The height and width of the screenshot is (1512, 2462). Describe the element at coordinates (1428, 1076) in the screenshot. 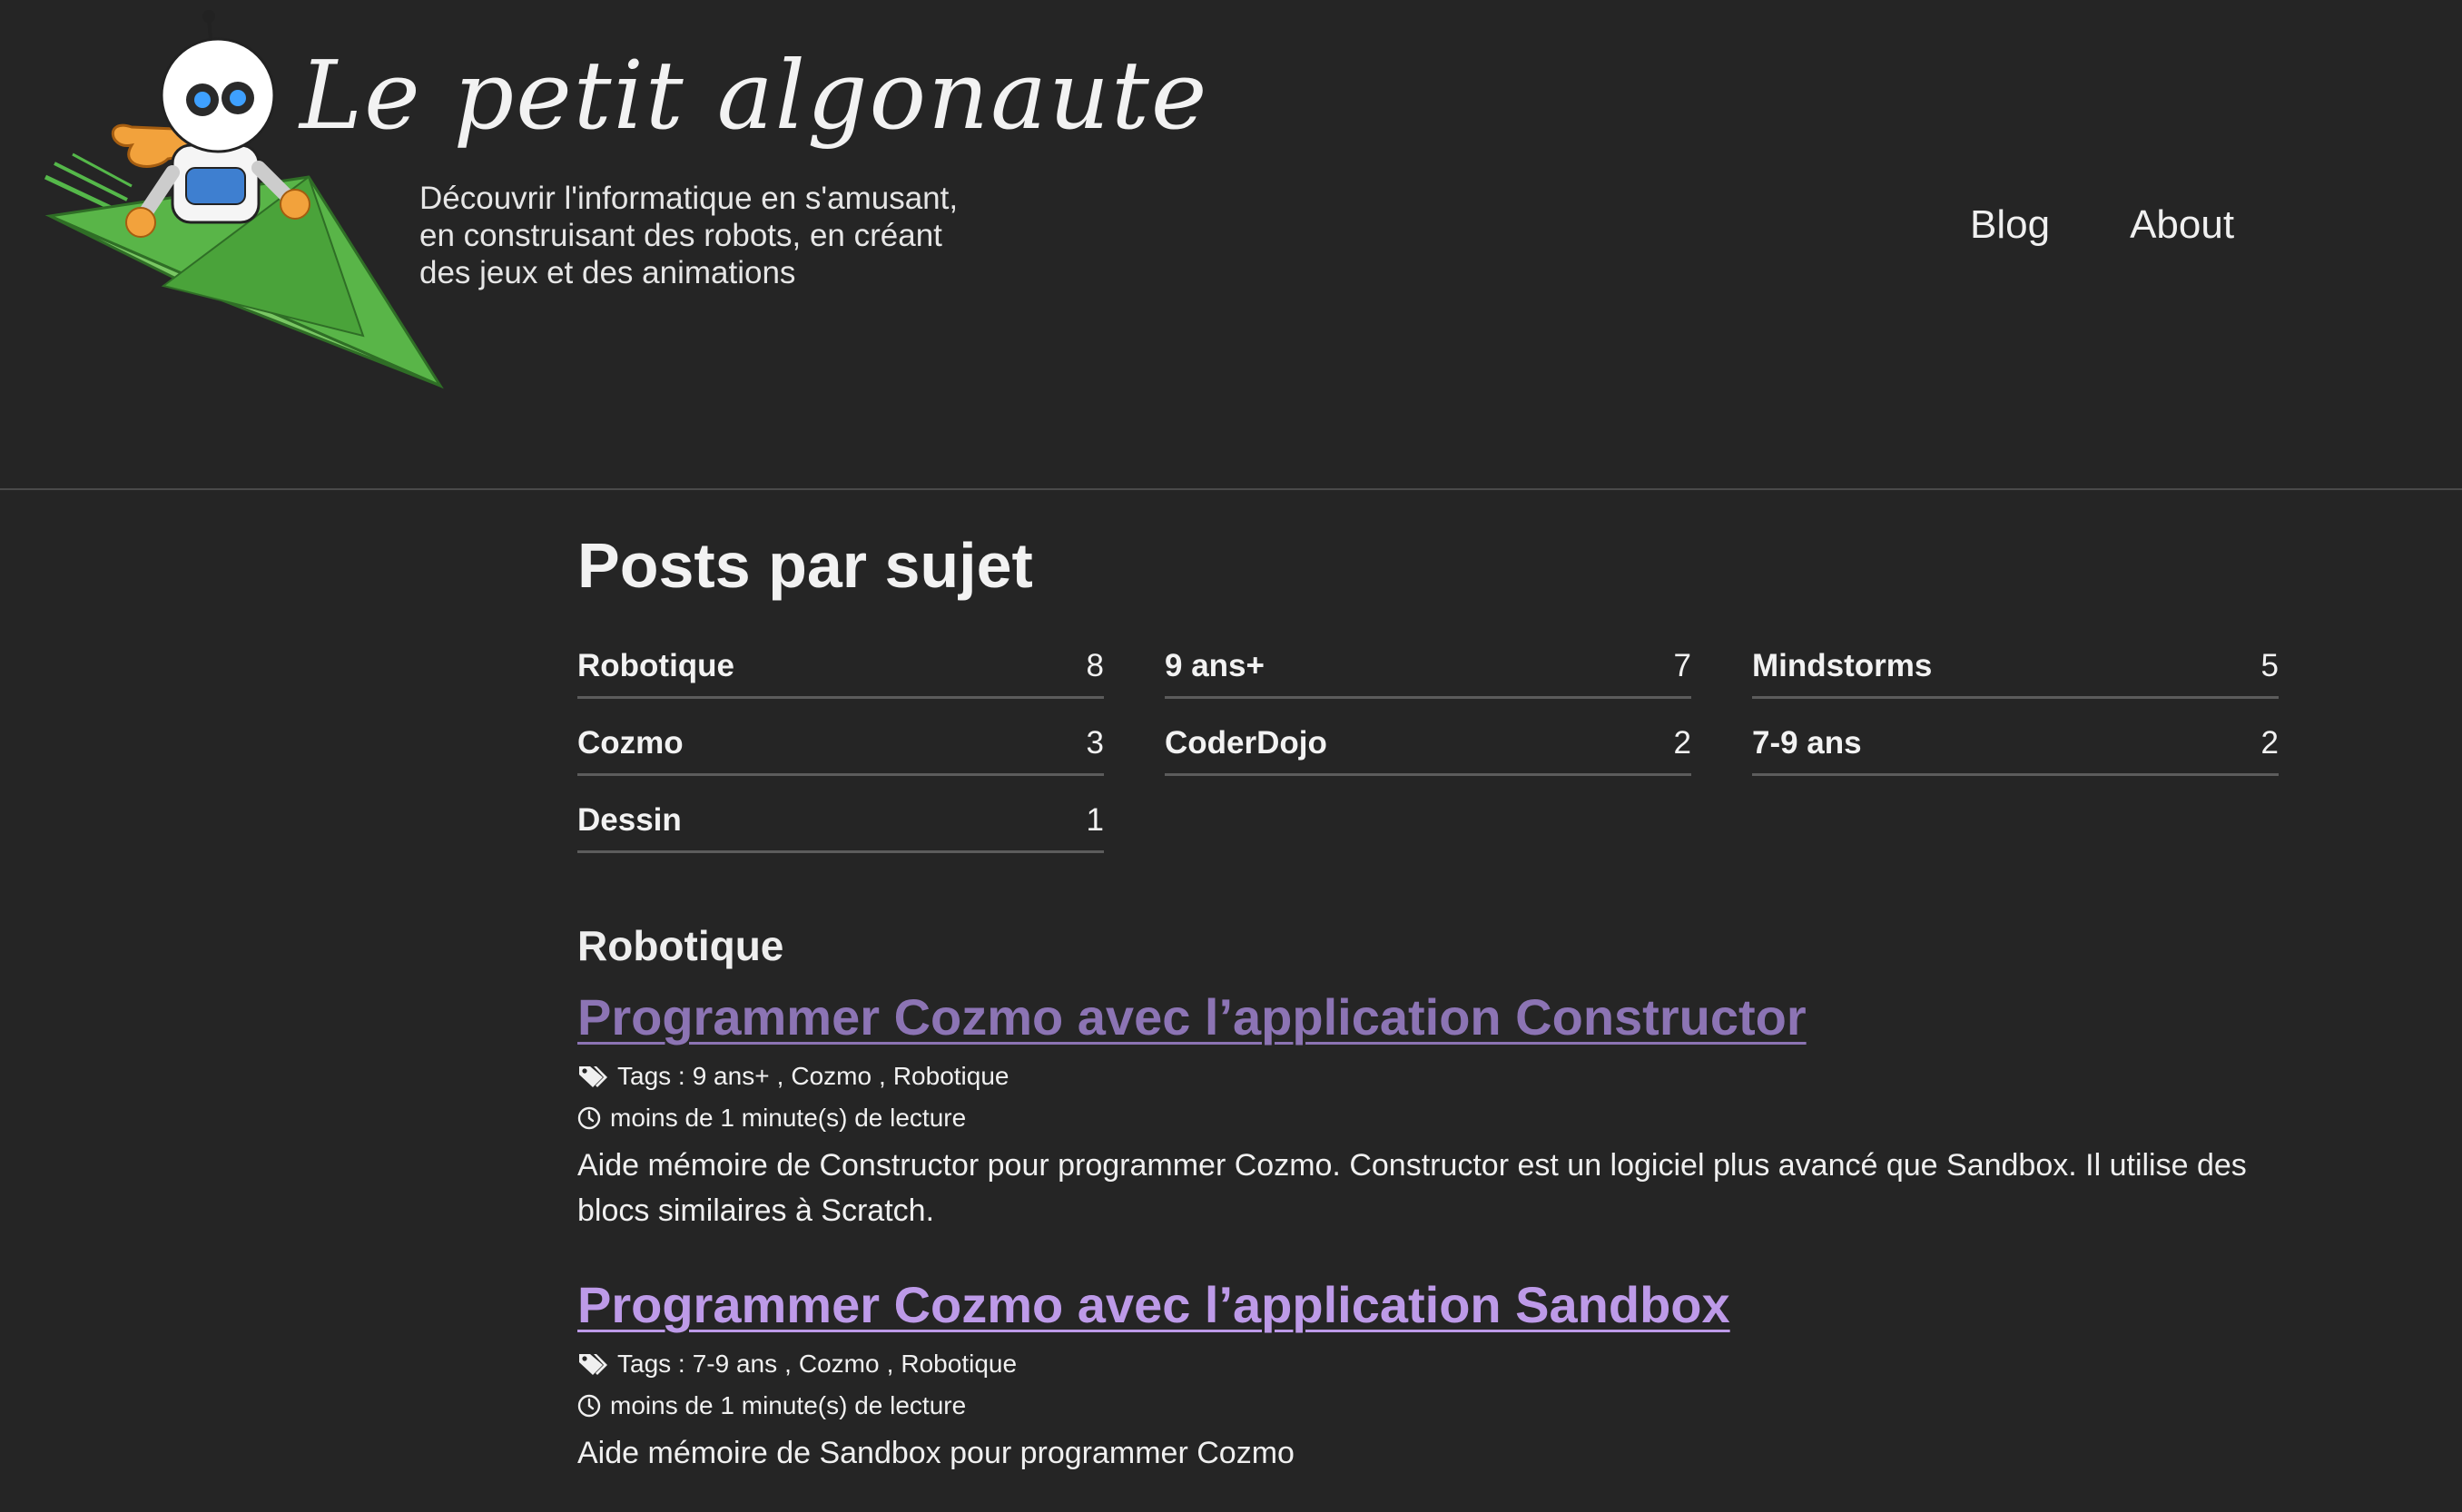

I see `post-tags: Tags : 9 ans+ , Cozmo , Robotique` at that location.